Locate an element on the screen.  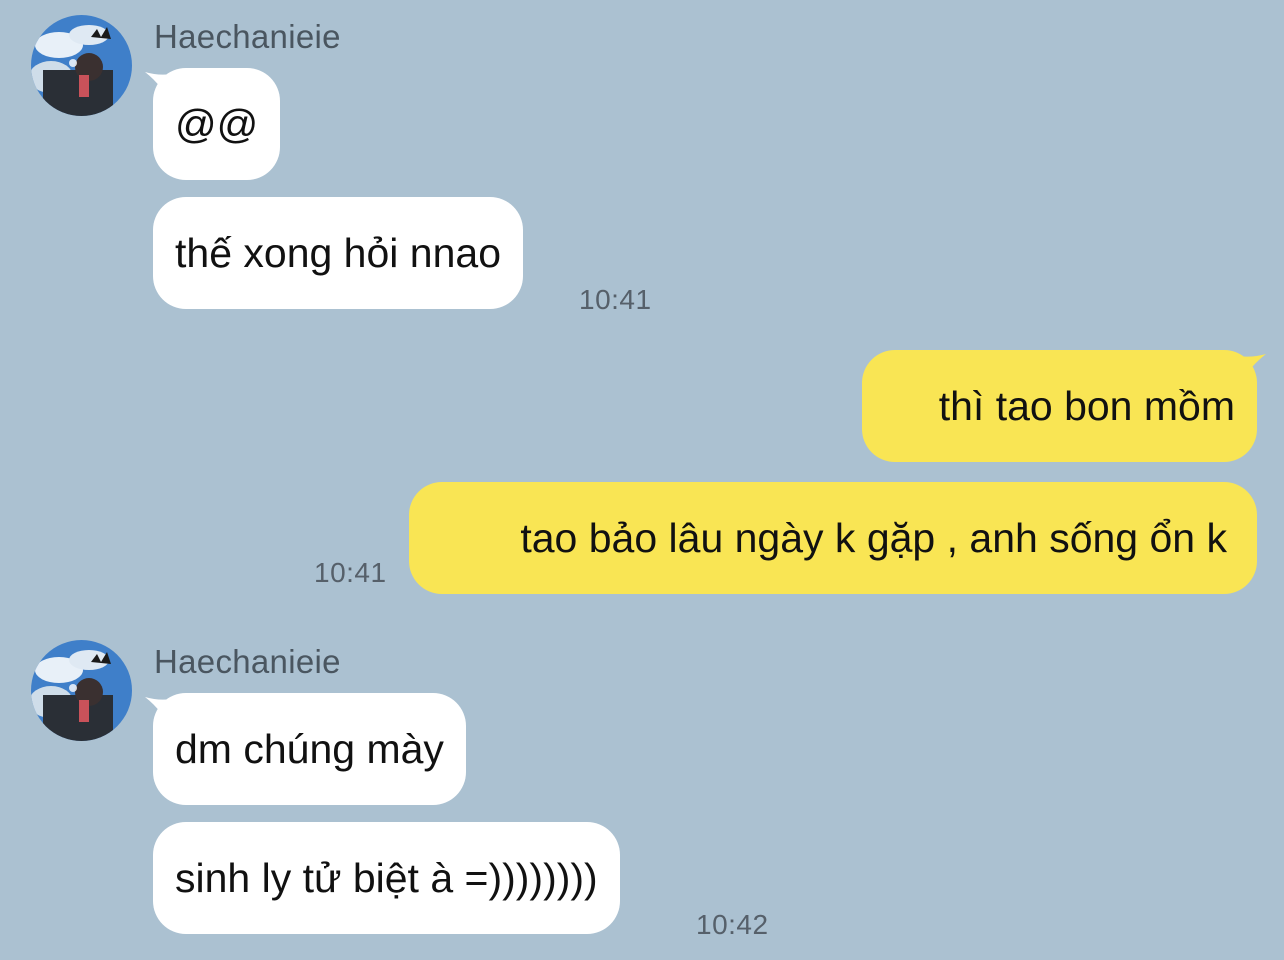
message-bubble: thì tao bon mồm is located at coordinates (1059, 406).